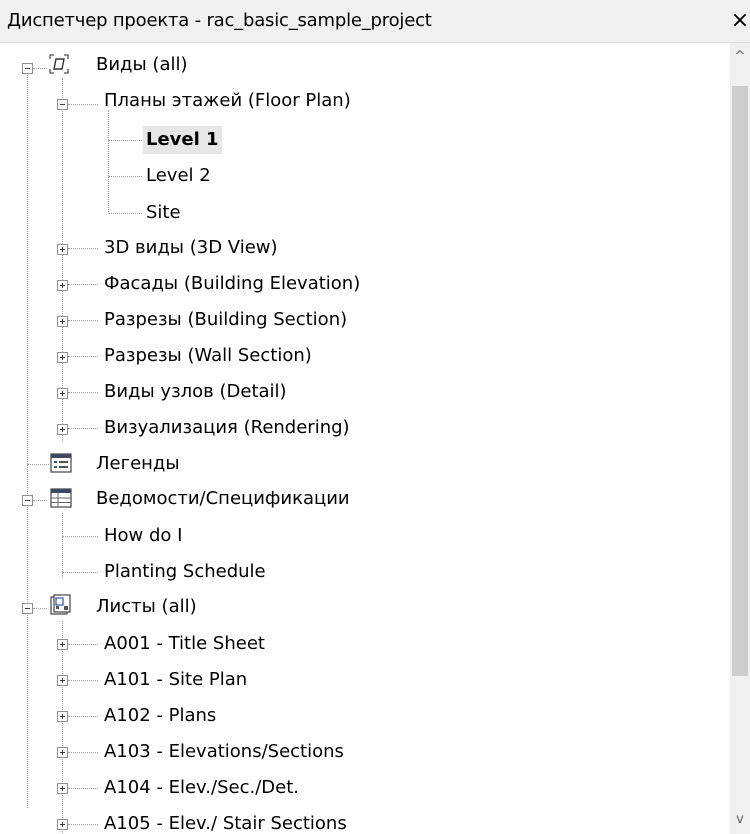  I want to click on legend-icon, so click(61, 463).